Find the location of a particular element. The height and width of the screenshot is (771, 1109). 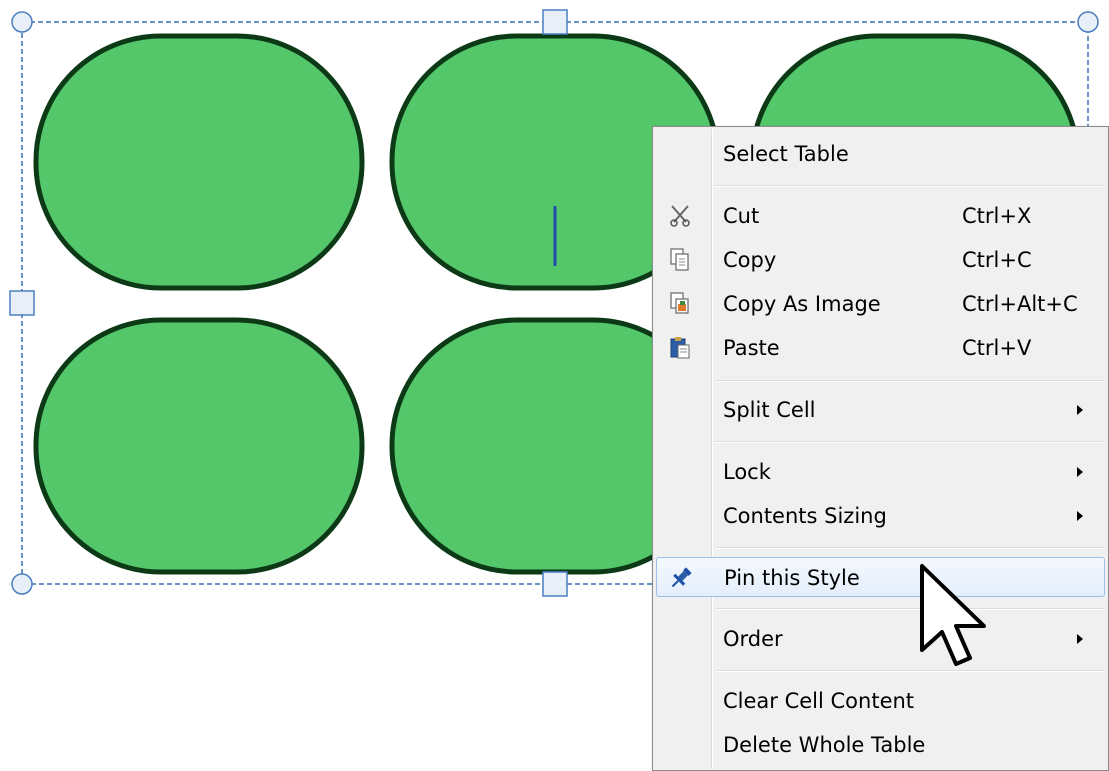

menu-item-copy: Copy Ctrl+C is located at coordinates (880, 260).